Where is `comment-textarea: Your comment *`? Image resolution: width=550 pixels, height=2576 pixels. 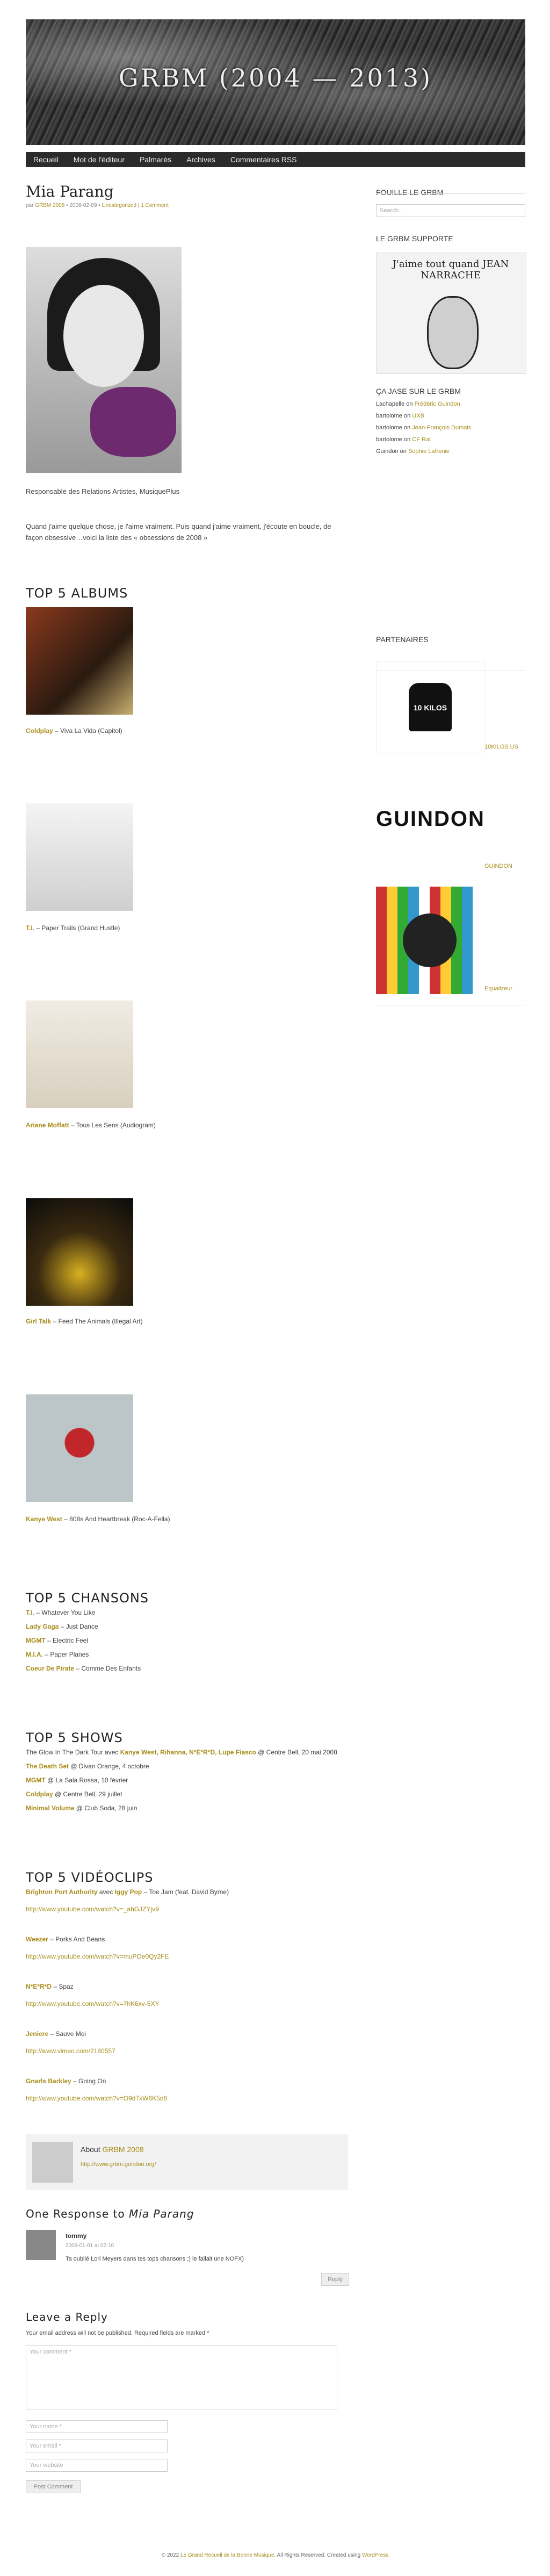
comment-textarea: Your comment * is located at coordinates (181, 2377).